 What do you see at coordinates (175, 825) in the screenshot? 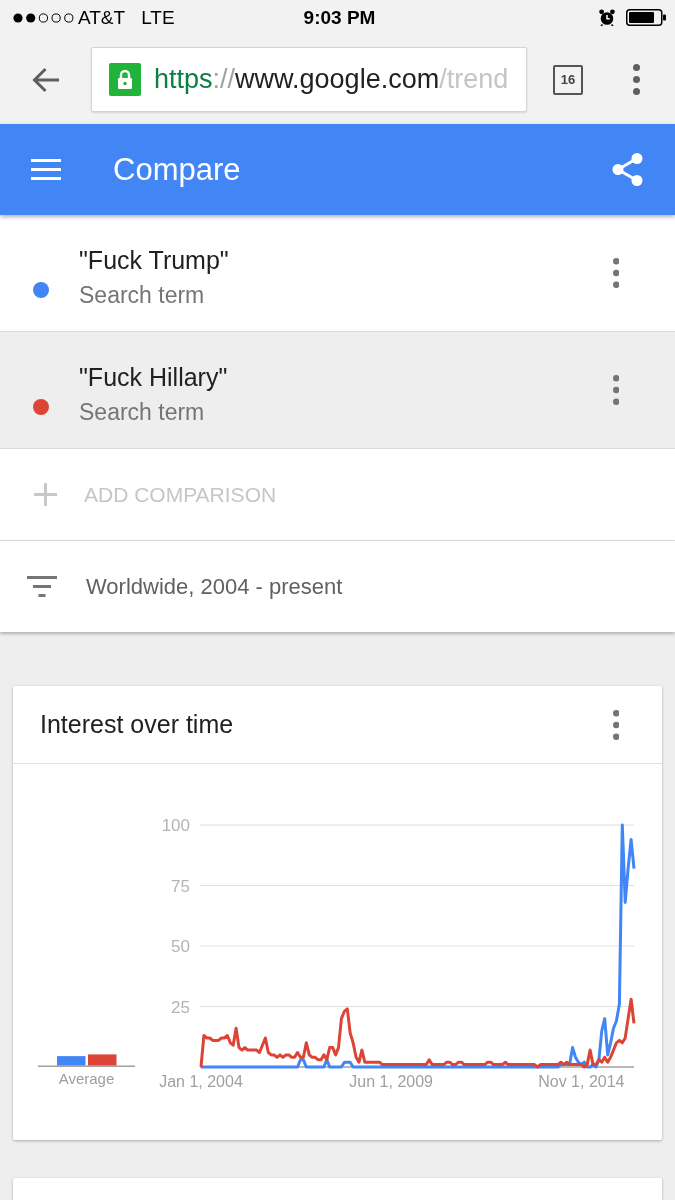
I see `y-axis-label: 100` at bounding box center [175, 825].